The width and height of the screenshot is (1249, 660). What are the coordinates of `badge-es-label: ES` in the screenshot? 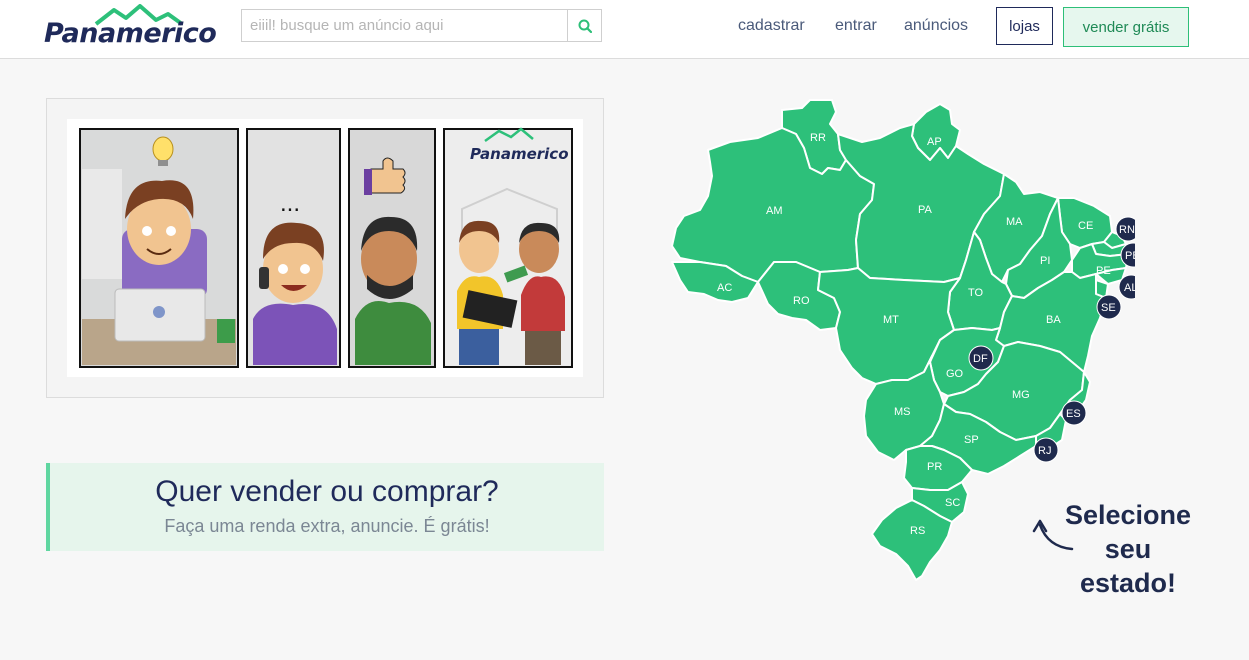 It's located at (1073, 414).